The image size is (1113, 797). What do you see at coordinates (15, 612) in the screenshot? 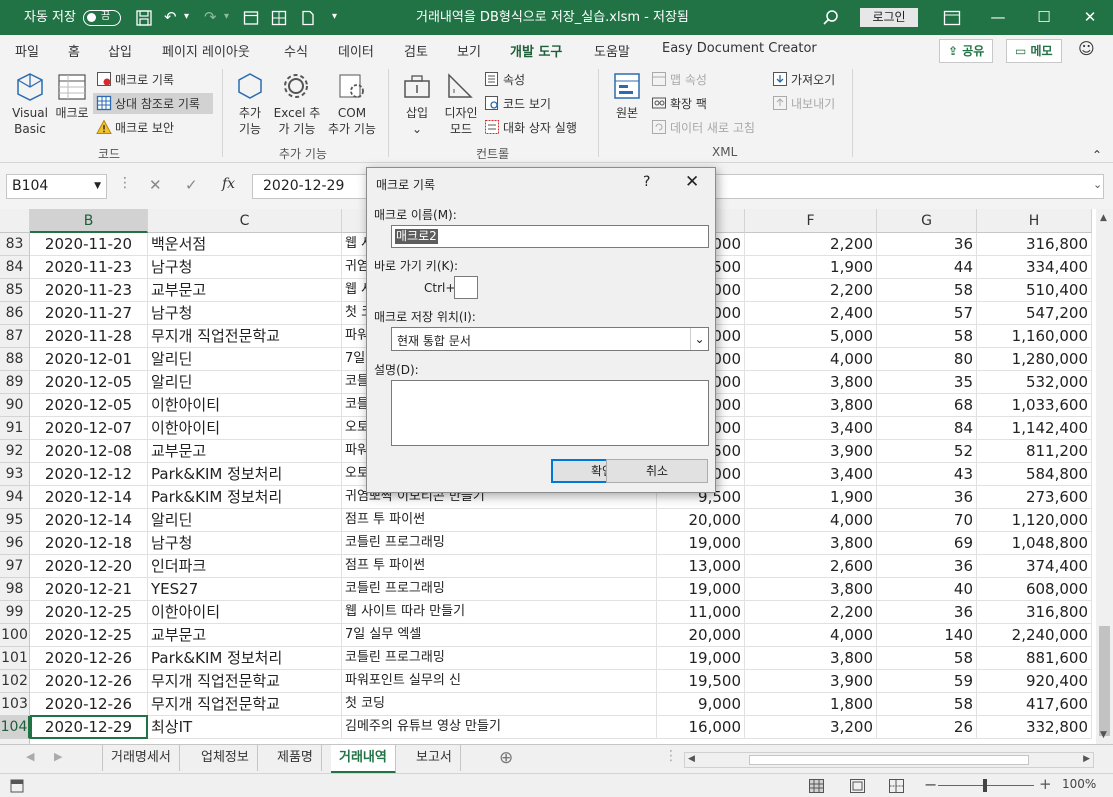
I see `row-header: 99` at bounding box center [15, 612].